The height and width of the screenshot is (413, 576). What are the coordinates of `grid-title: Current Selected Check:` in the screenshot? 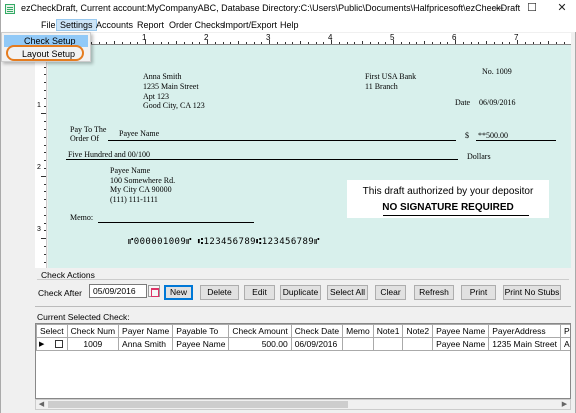 It's located at (83, 317).